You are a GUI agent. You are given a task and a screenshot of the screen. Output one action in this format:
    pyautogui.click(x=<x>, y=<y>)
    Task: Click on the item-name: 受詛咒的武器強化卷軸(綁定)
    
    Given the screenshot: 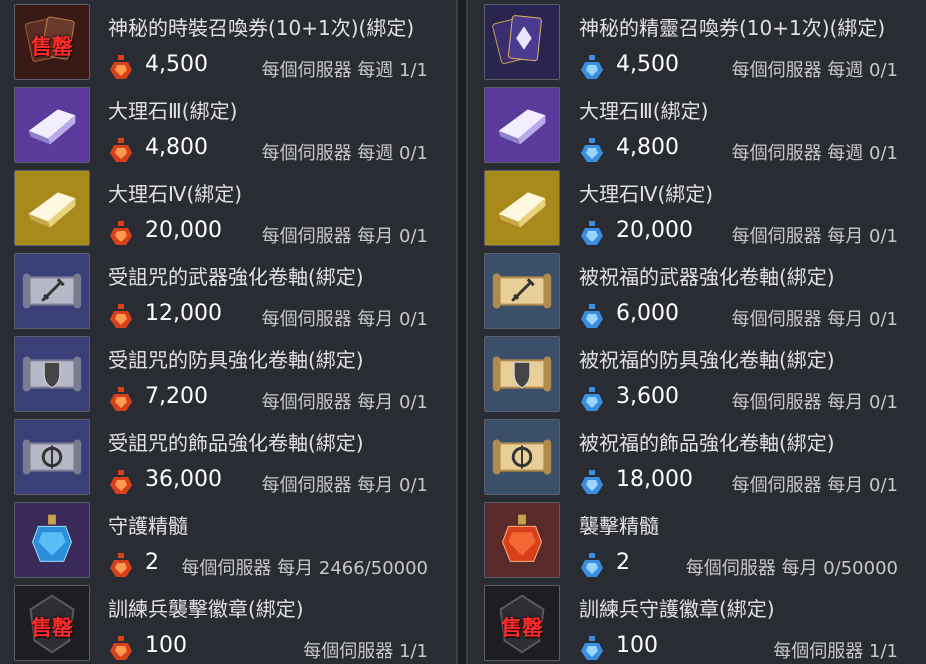 What is the action you would take?
    pyautogui.click(x=236, y=277)
    